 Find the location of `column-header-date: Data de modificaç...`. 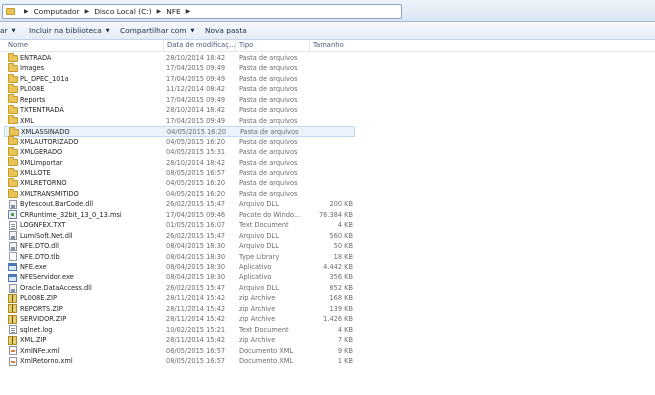

column-header-date: Data de modificaç... is located at coordinates (199, 46).